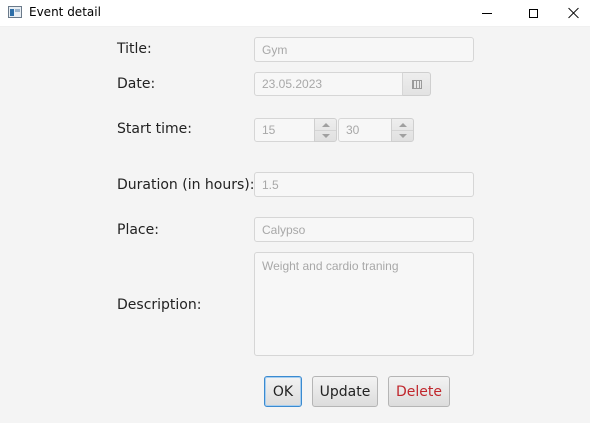  What do you see at coordinates (364, 184) in the screenshot?
I see `duration-field: 1.5` at bounding box center [364, 184].